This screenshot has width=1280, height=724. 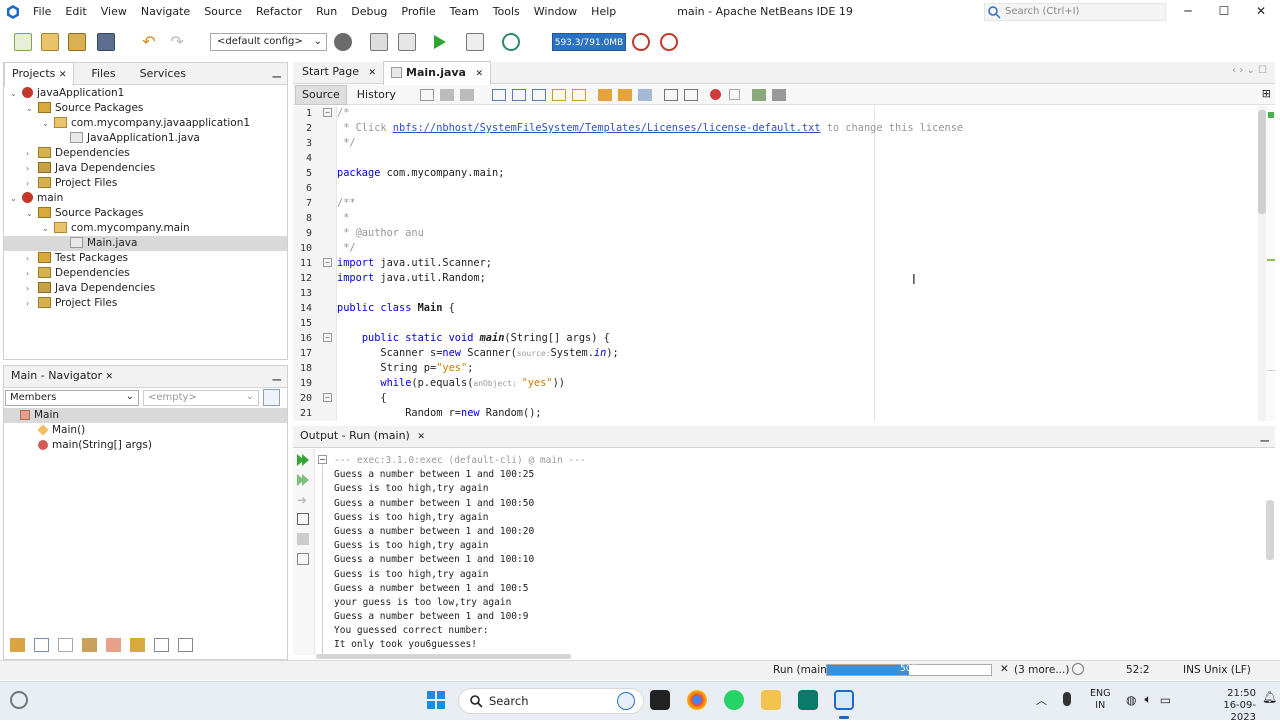 What do you see at coordinates (268, 42) in the screenshot?
I see `config-select: <default config> ⌄` at bounding box center [268, 42].